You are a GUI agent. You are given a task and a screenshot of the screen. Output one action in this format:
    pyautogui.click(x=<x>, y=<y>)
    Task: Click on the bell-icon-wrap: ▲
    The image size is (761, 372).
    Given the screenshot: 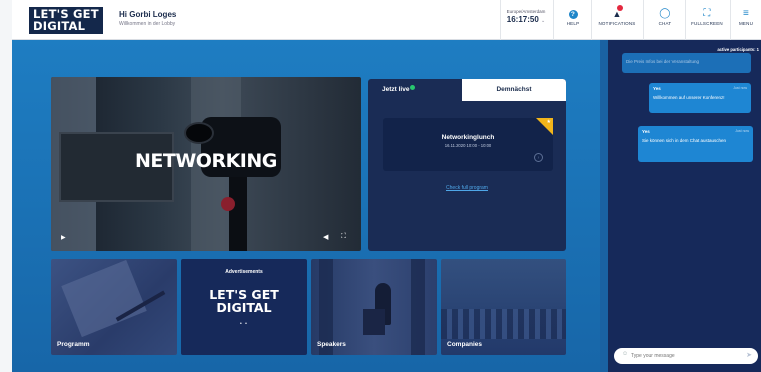 What is the action you would take?
    pyautogui.click(x=617, y=13)
    